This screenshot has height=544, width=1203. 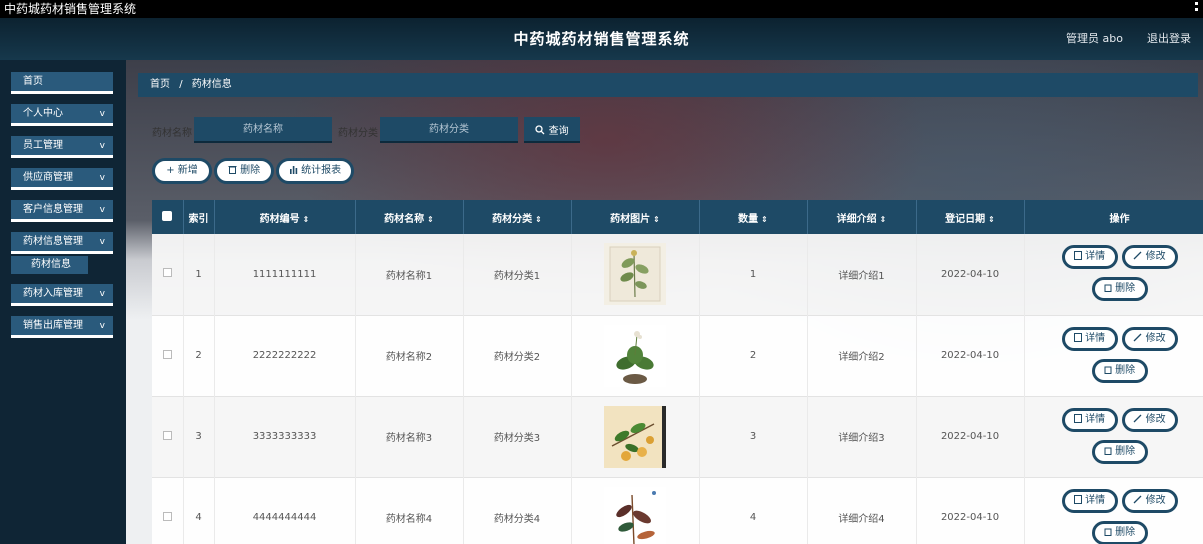 I want to click on sidebar-item-sales-out: 销售出库管理 v, so click(x=62, y=327).